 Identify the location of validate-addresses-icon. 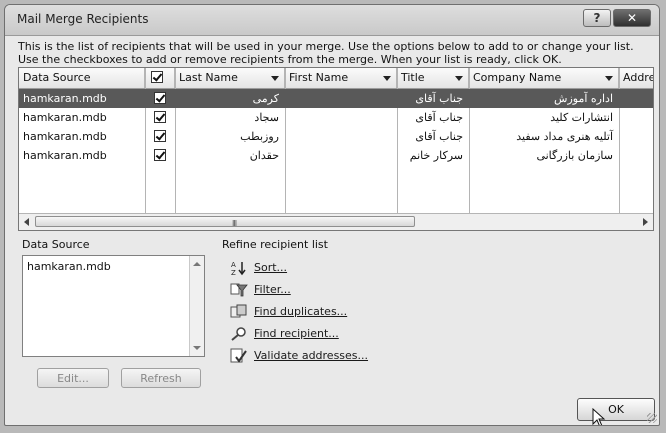
(238, 355).